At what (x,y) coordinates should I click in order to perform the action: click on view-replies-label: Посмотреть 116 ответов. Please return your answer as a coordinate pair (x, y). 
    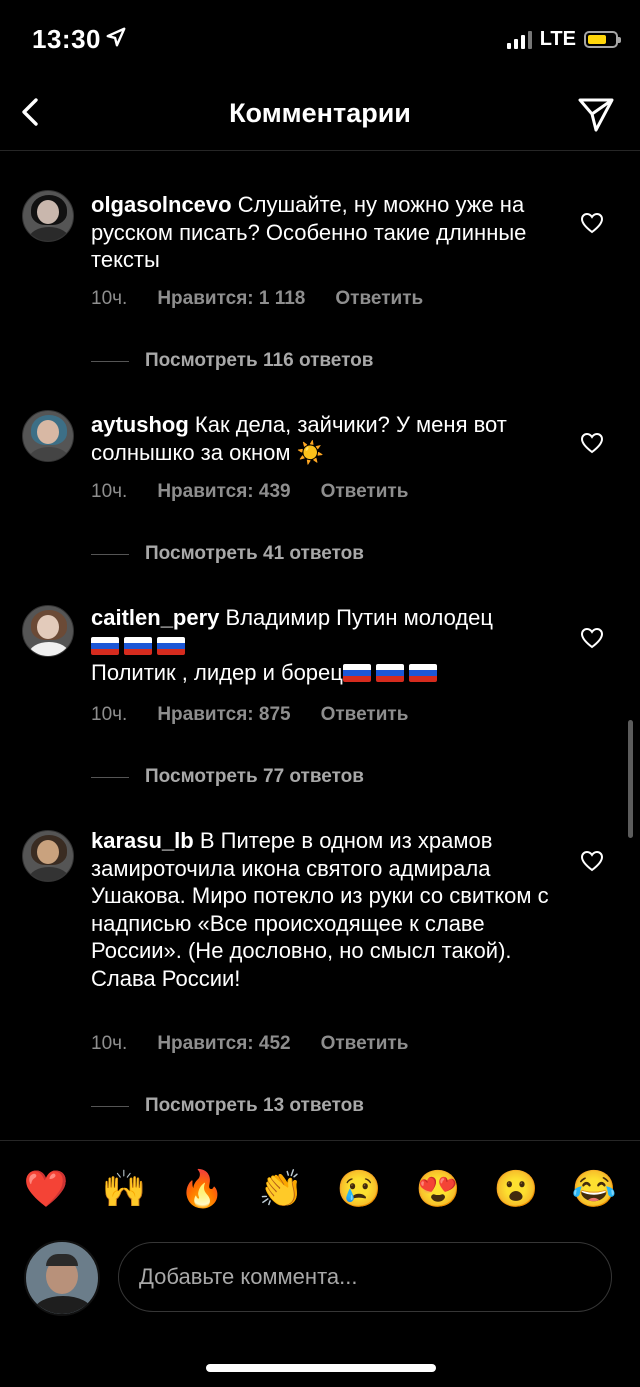
    Looking at the image, I should click on (259, 361).